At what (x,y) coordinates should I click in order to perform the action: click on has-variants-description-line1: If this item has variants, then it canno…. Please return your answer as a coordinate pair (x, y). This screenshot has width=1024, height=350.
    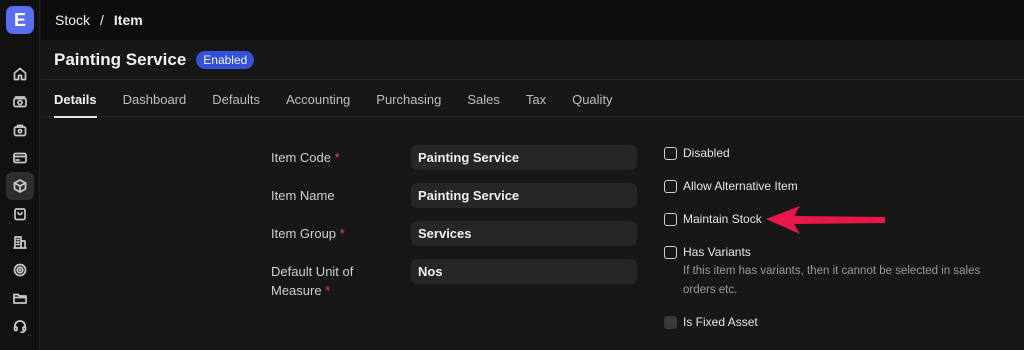
    Looking at the image, I should click on (832, 271).